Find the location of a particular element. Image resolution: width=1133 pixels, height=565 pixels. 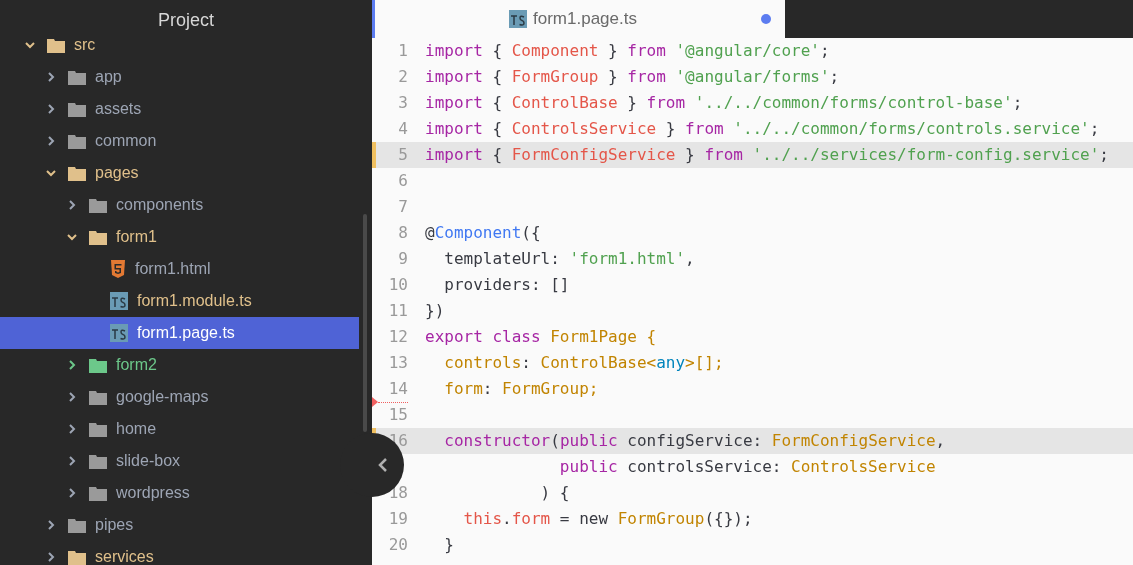

editor-tab: form1.page.ts is located at coordinates (578, 19).